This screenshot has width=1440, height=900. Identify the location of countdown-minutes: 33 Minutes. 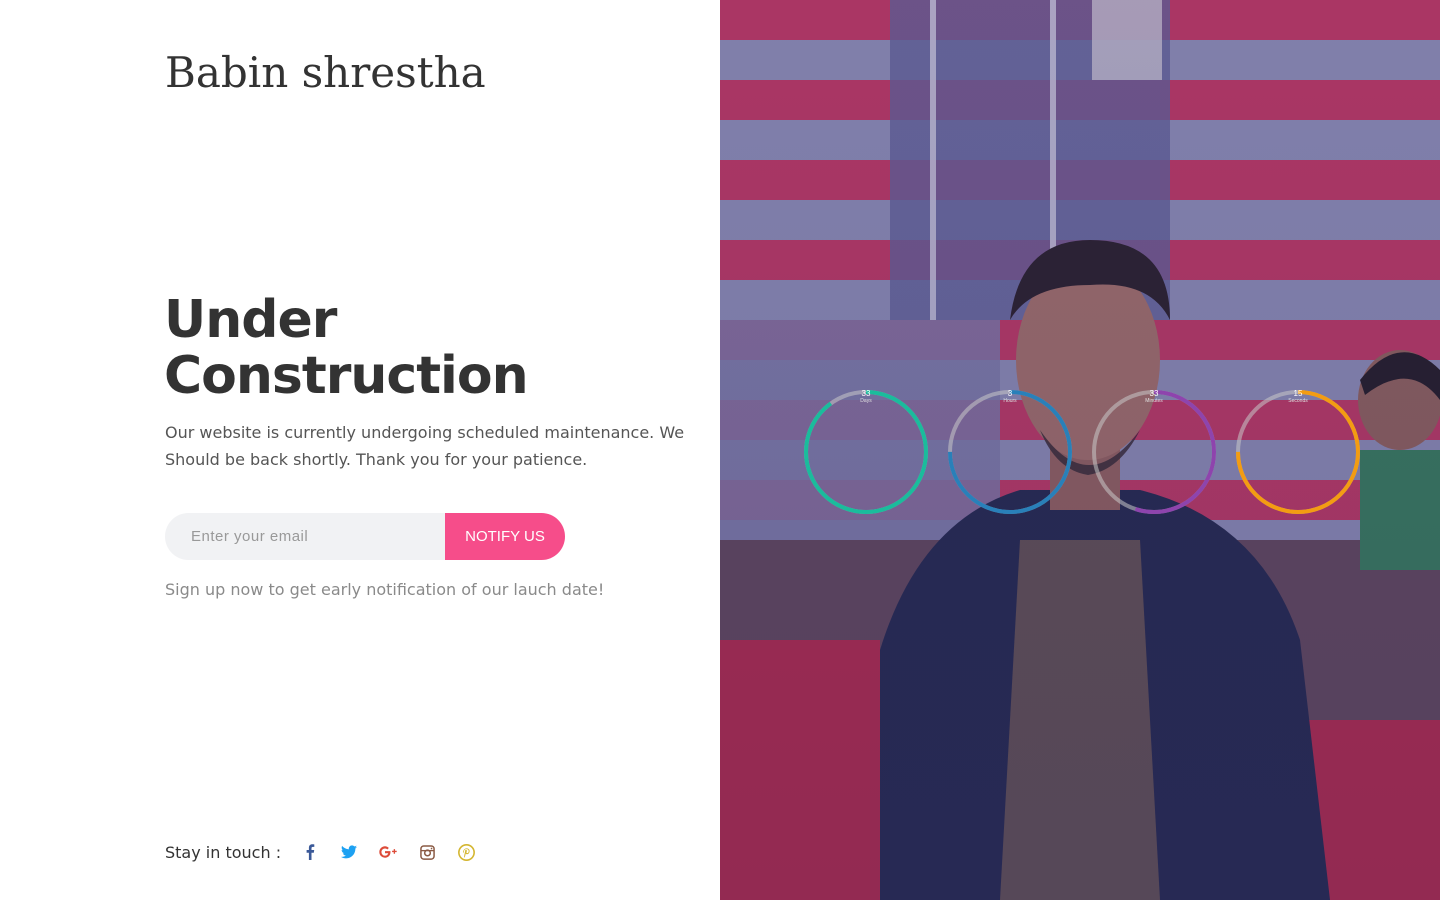
(1154, 452).